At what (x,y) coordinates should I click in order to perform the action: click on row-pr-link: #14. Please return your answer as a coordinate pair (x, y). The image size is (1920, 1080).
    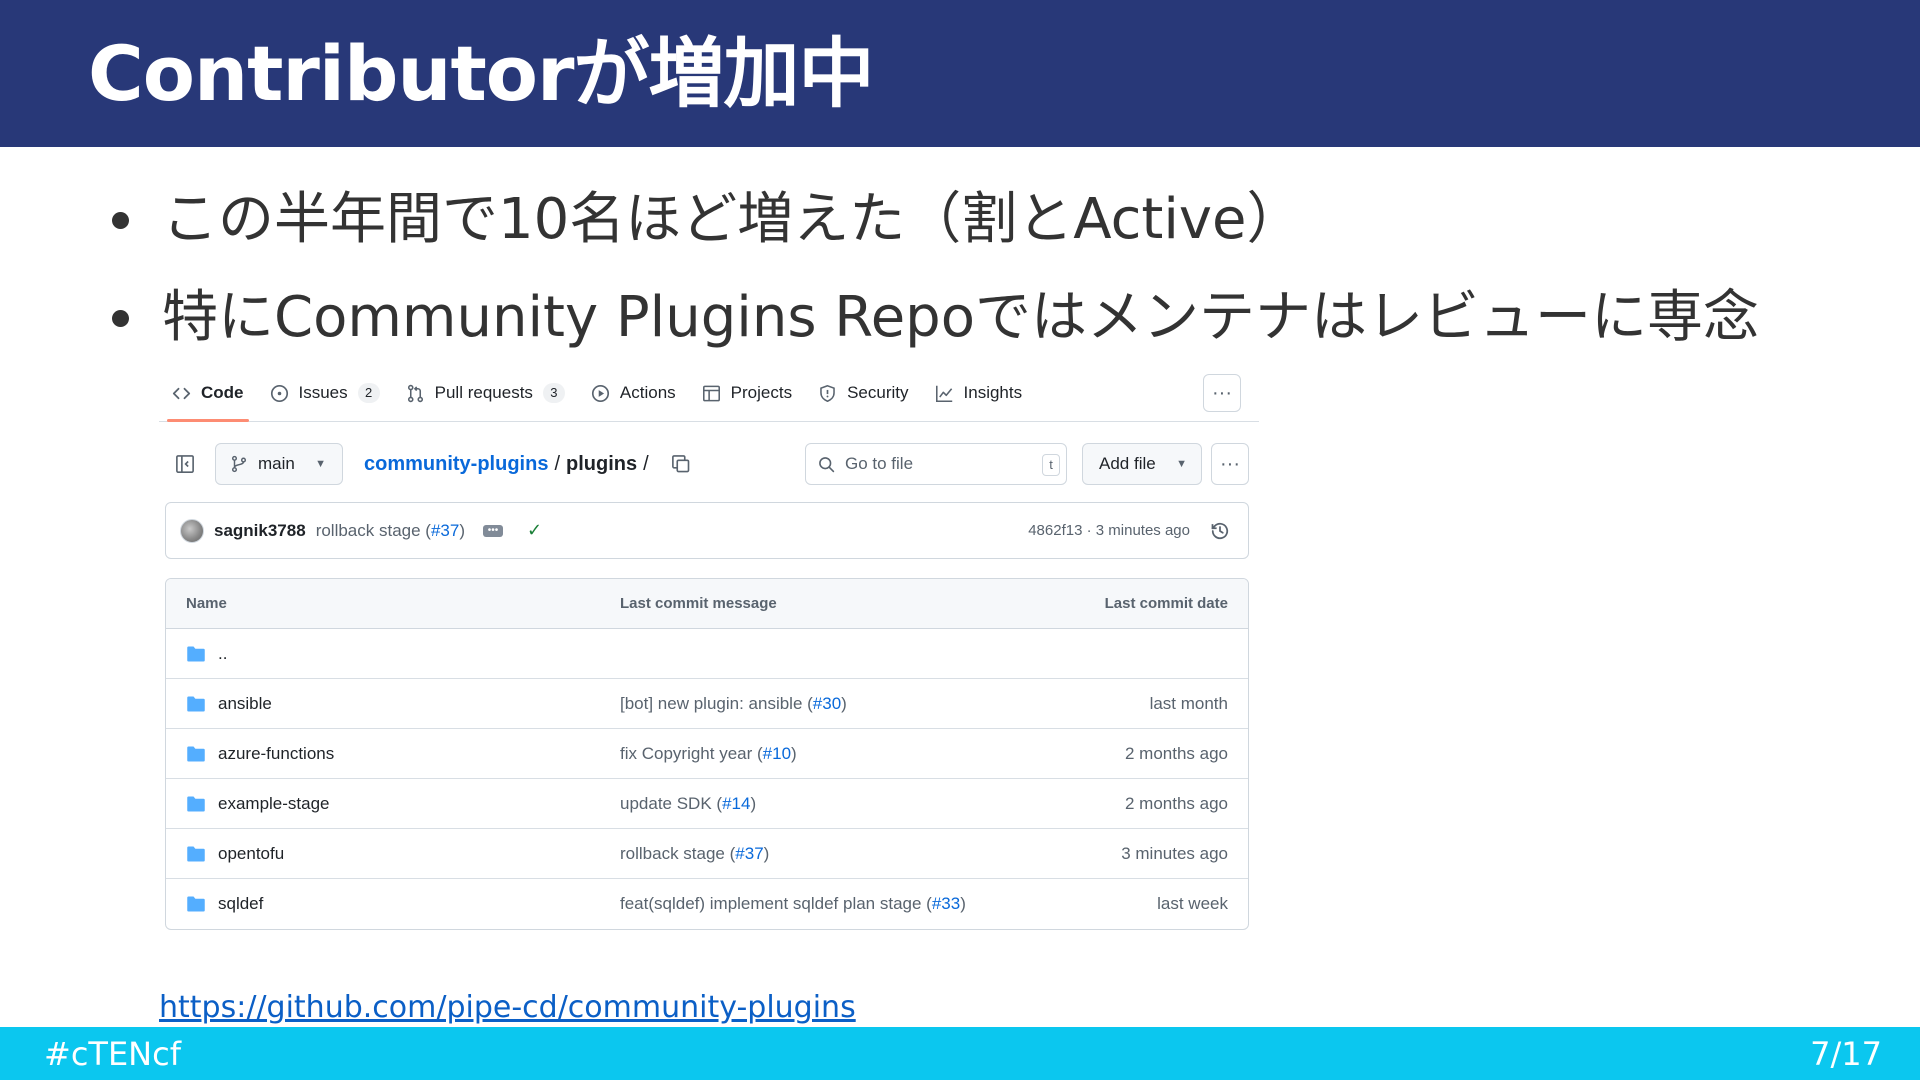
    Looking at the image, I should click on (736, 803).